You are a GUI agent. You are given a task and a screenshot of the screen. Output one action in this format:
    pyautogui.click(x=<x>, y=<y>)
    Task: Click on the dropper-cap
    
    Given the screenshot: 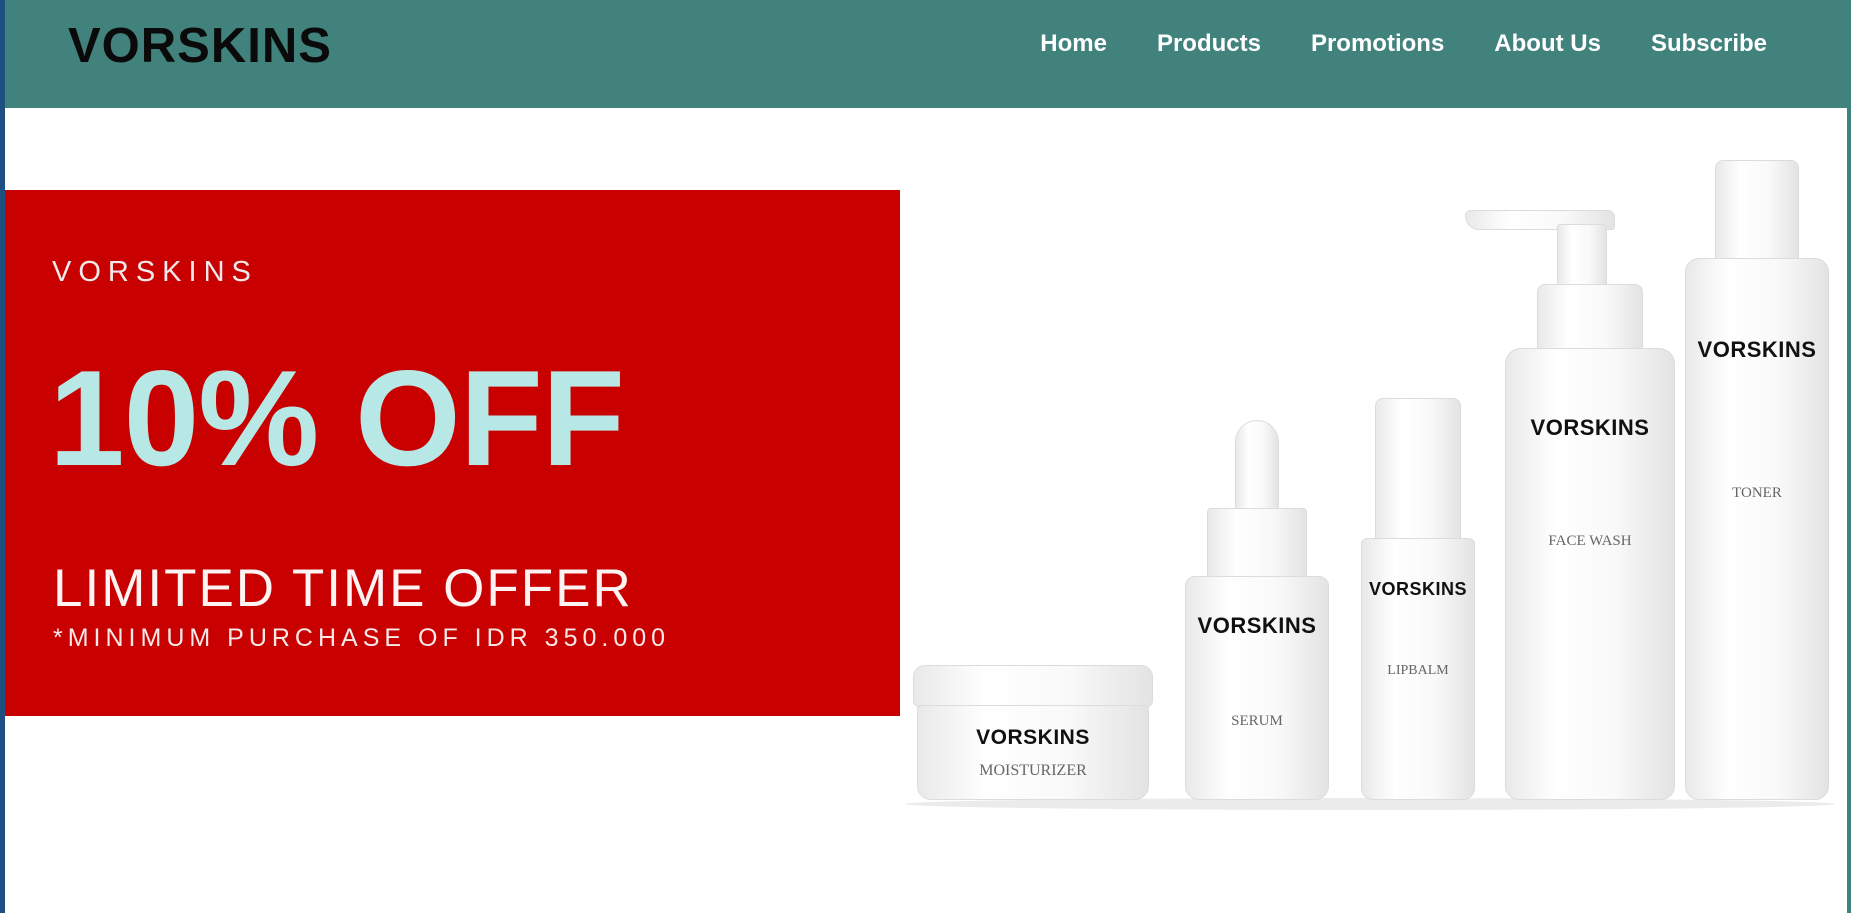 What is the action you would take?
    pyautogui.click(x=1257, y=543)
    